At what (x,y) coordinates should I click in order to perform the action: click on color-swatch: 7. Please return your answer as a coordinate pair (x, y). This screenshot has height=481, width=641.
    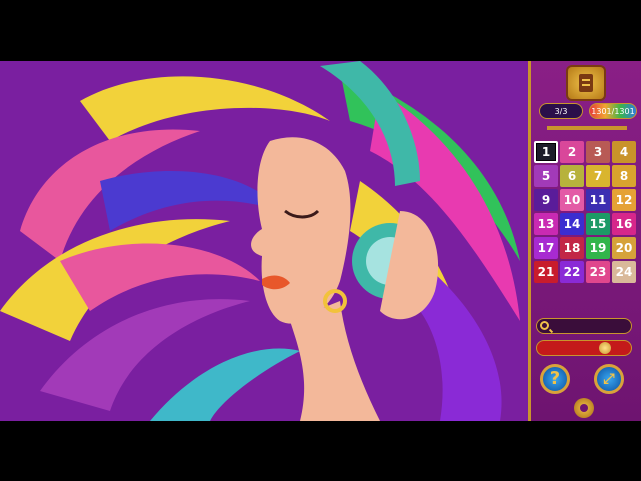
    Looking at the image, I should click on (598, 176).